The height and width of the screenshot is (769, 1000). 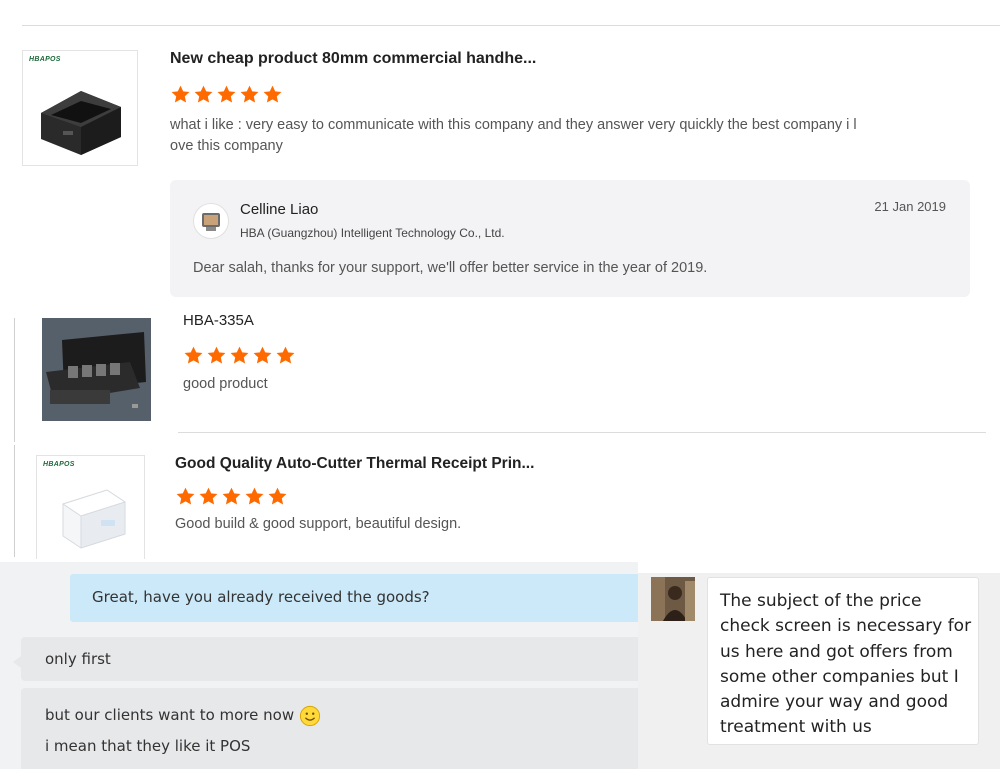 What do you see at coordinates (94, 519) in the screenshot?
I see `receipt-printer-illustration` at bounding box center [94, 519].